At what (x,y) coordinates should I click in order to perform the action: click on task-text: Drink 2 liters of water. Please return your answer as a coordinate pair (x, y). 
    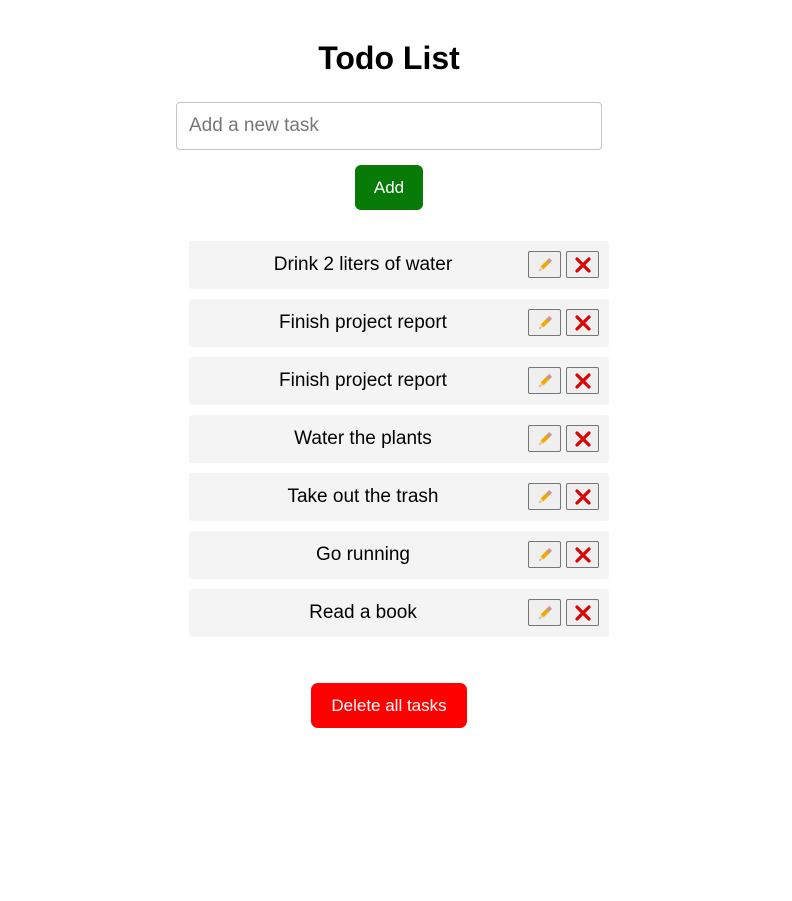
    Looking at the image, I should click on (363, 264).